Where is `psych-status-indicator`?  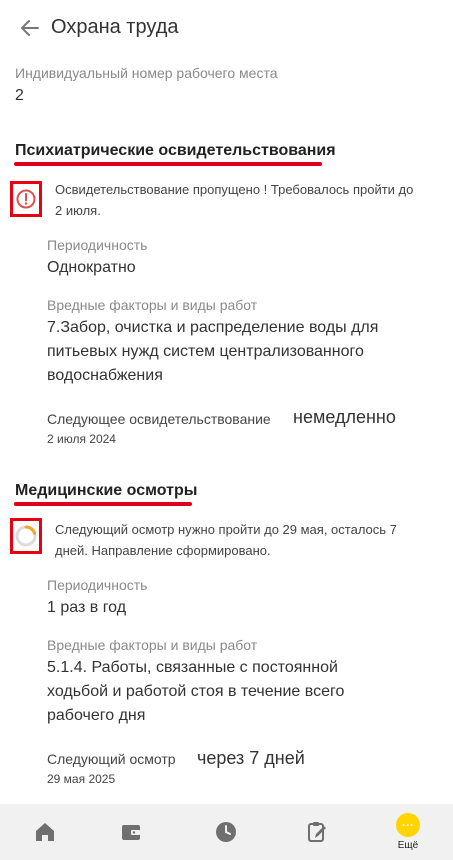 psych-status-indicator is located at coordinates (26, 199).